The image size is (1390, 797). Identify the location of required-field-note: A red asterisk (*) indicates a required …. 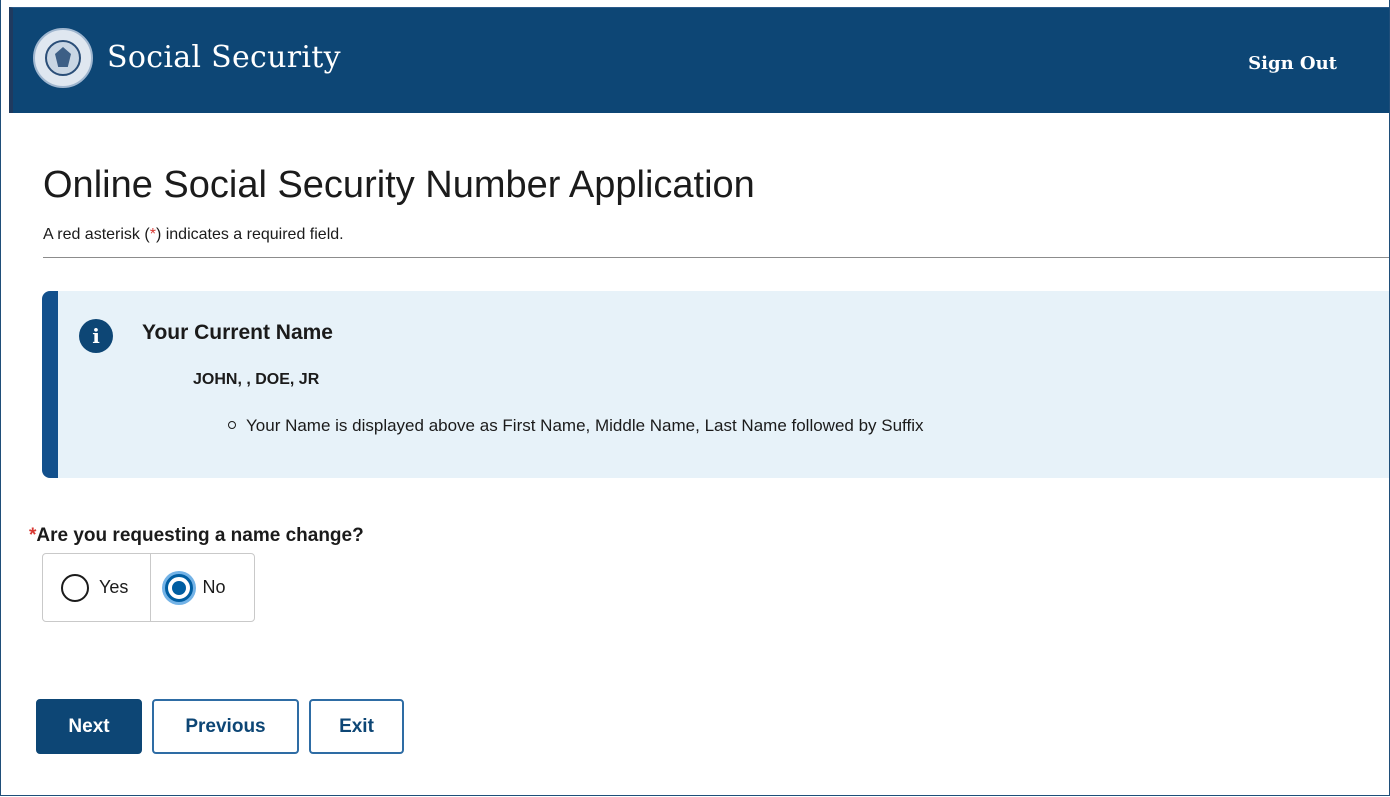
(193, 235).